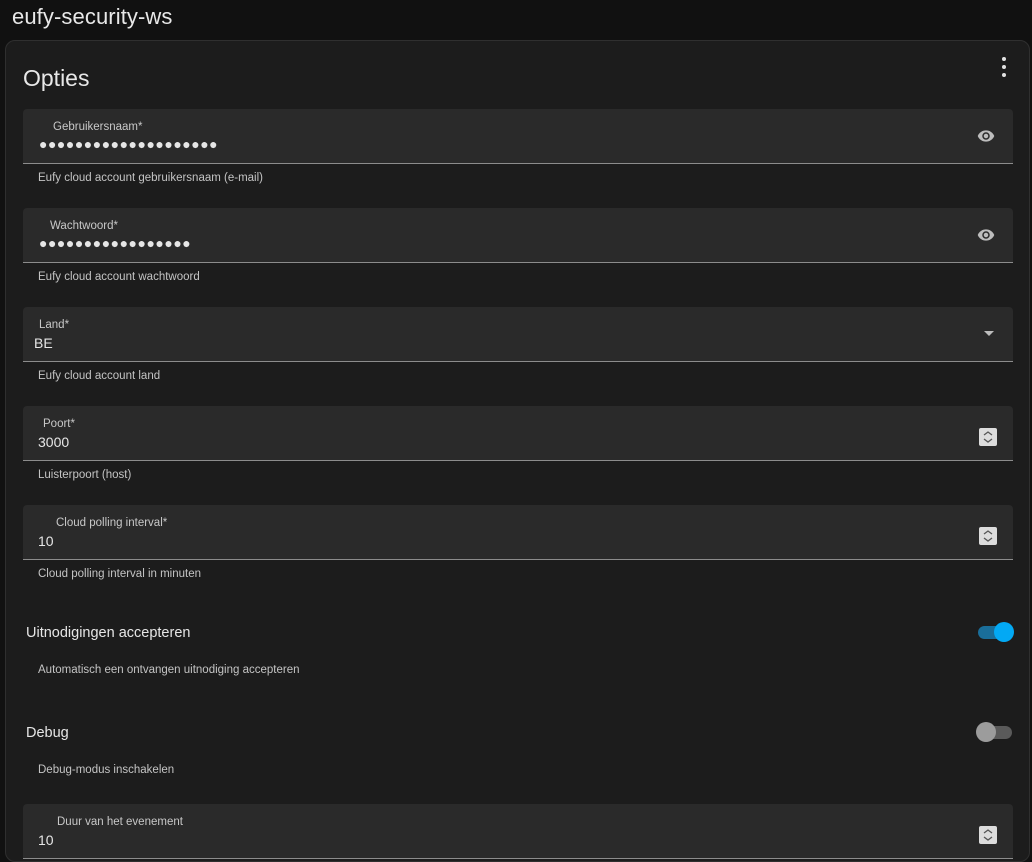  What do you see at coordinates (1004, 67) in the screenshot?
I see `more-vert-icon` at bounding box center [1004, 67].